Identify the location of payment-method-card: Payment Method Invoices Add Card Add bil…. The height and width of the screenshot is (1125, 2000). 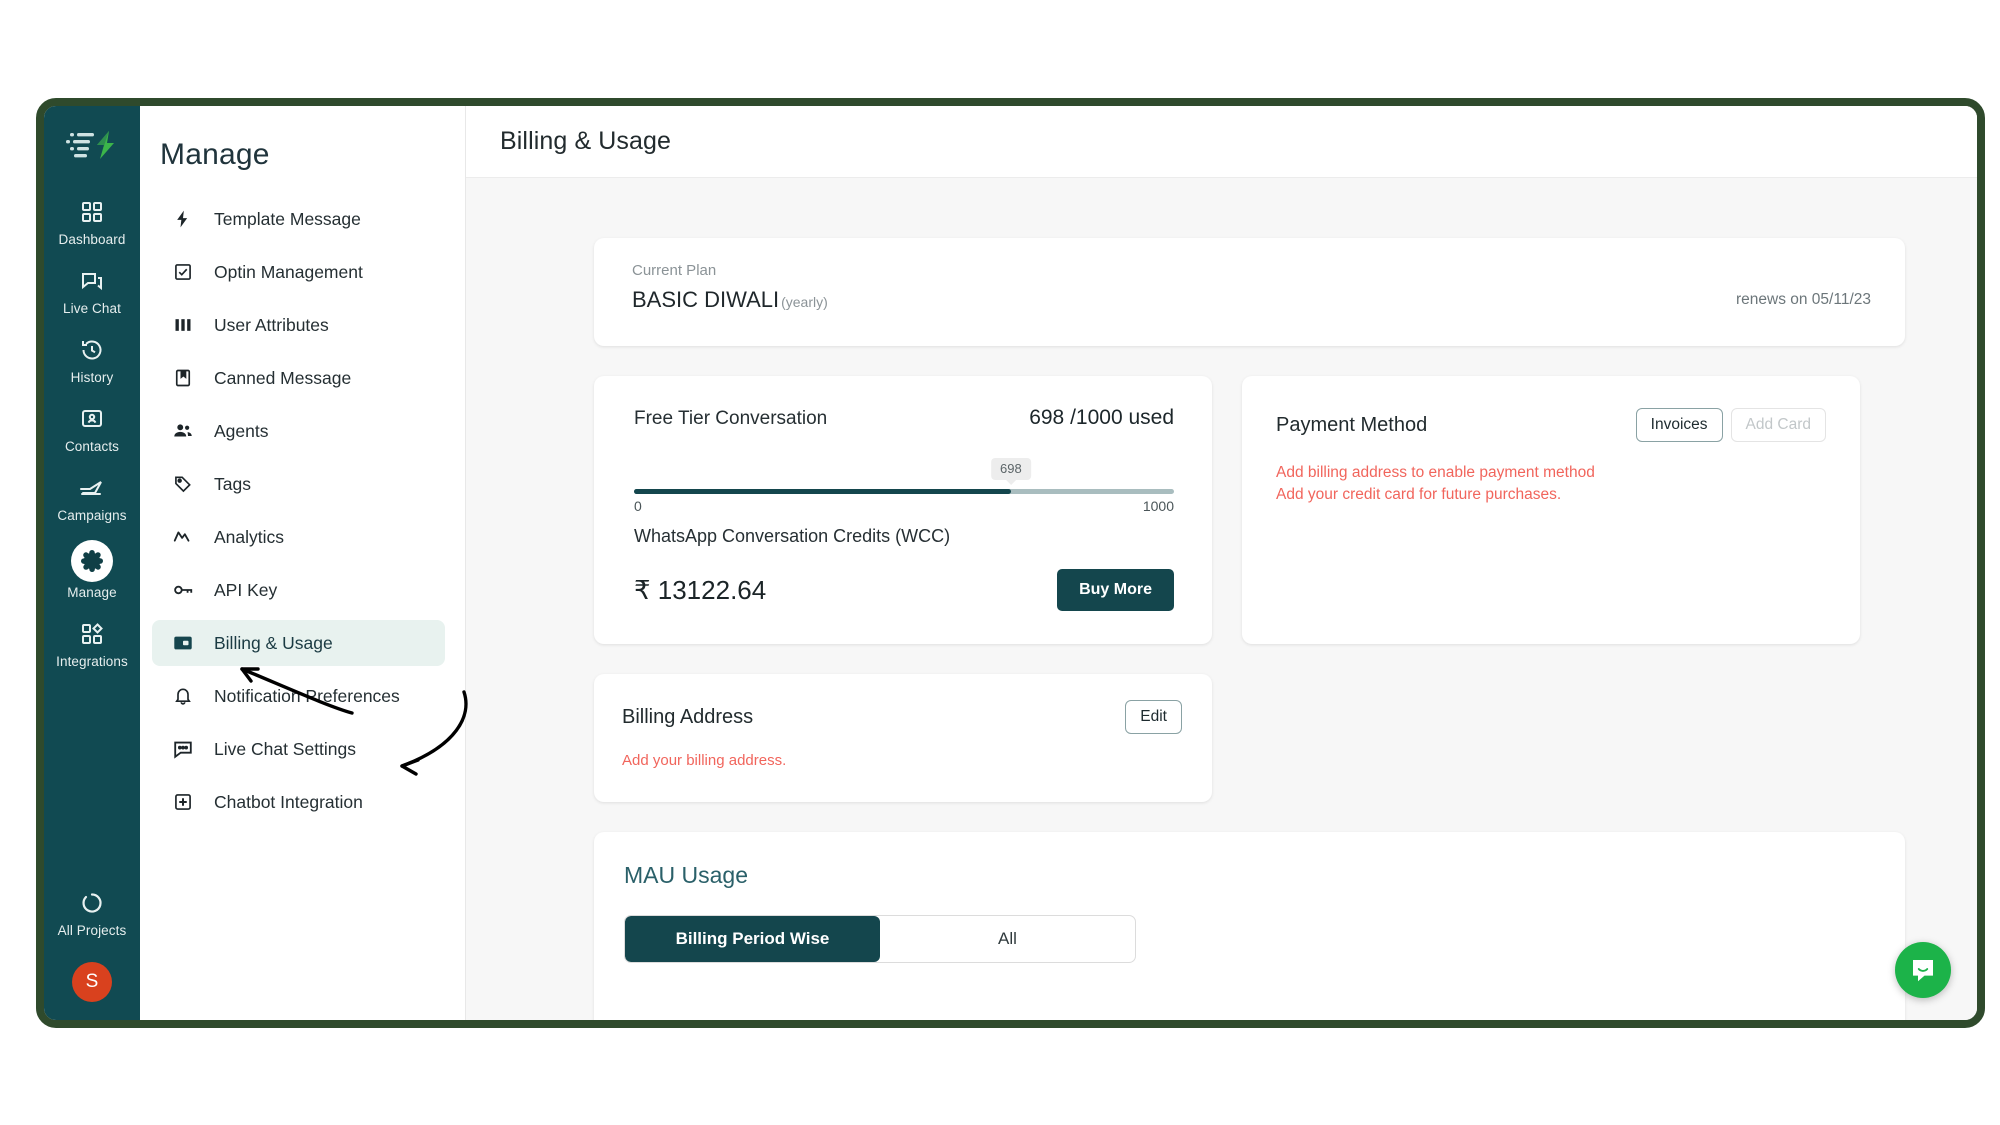
(1551, 510).